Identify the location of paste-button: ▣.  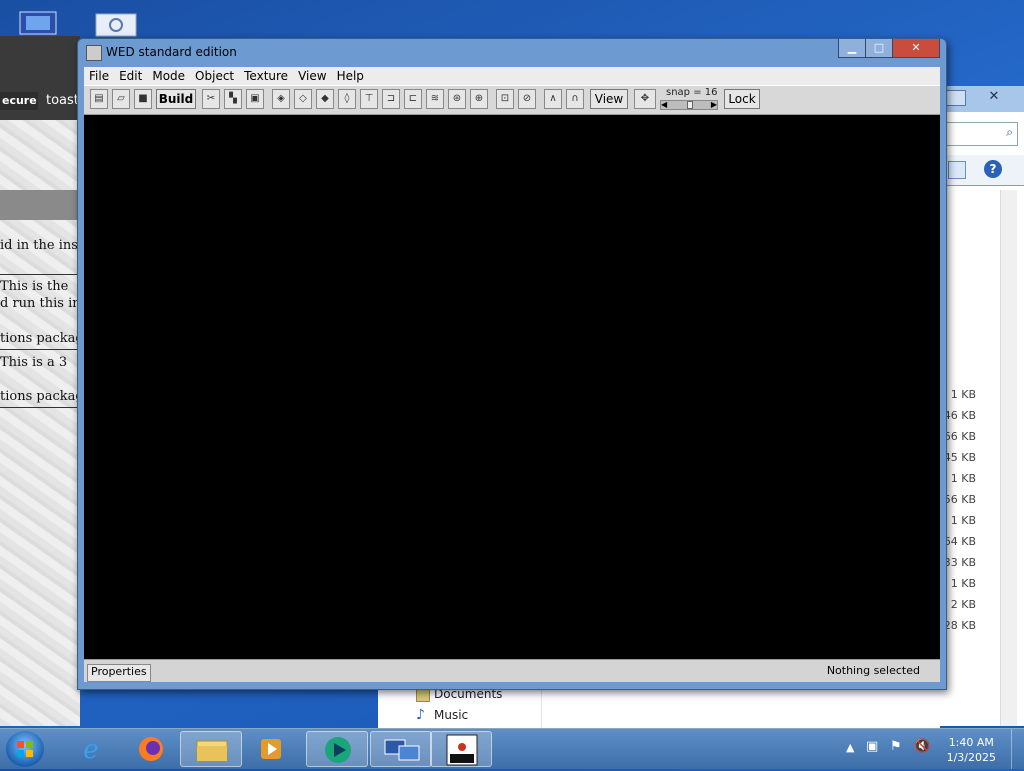
(255, 99).